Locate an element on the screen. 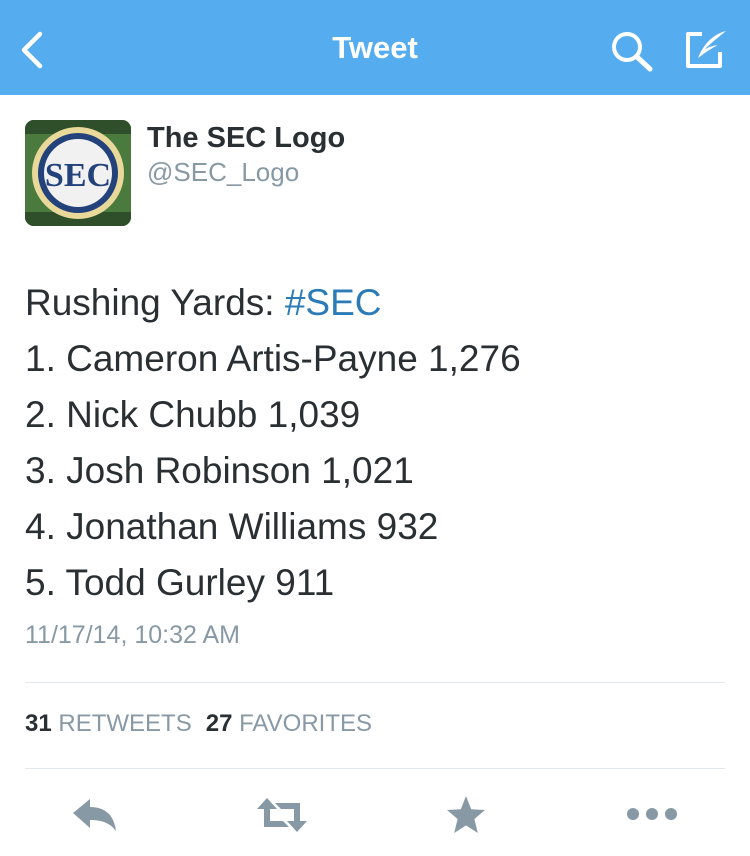  more-button is located at coordinates (652, 815).